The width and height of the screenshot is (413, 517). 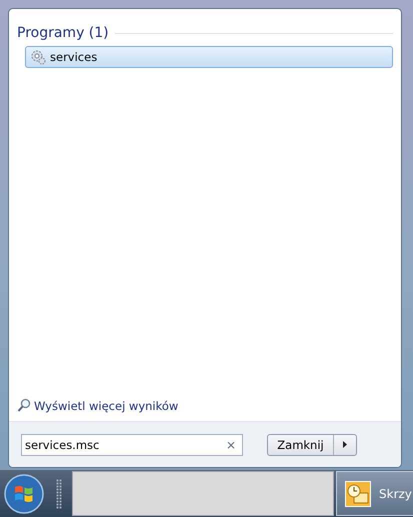 I want to click on taskbar-button: Skrzy, so click(x=374, y=493).